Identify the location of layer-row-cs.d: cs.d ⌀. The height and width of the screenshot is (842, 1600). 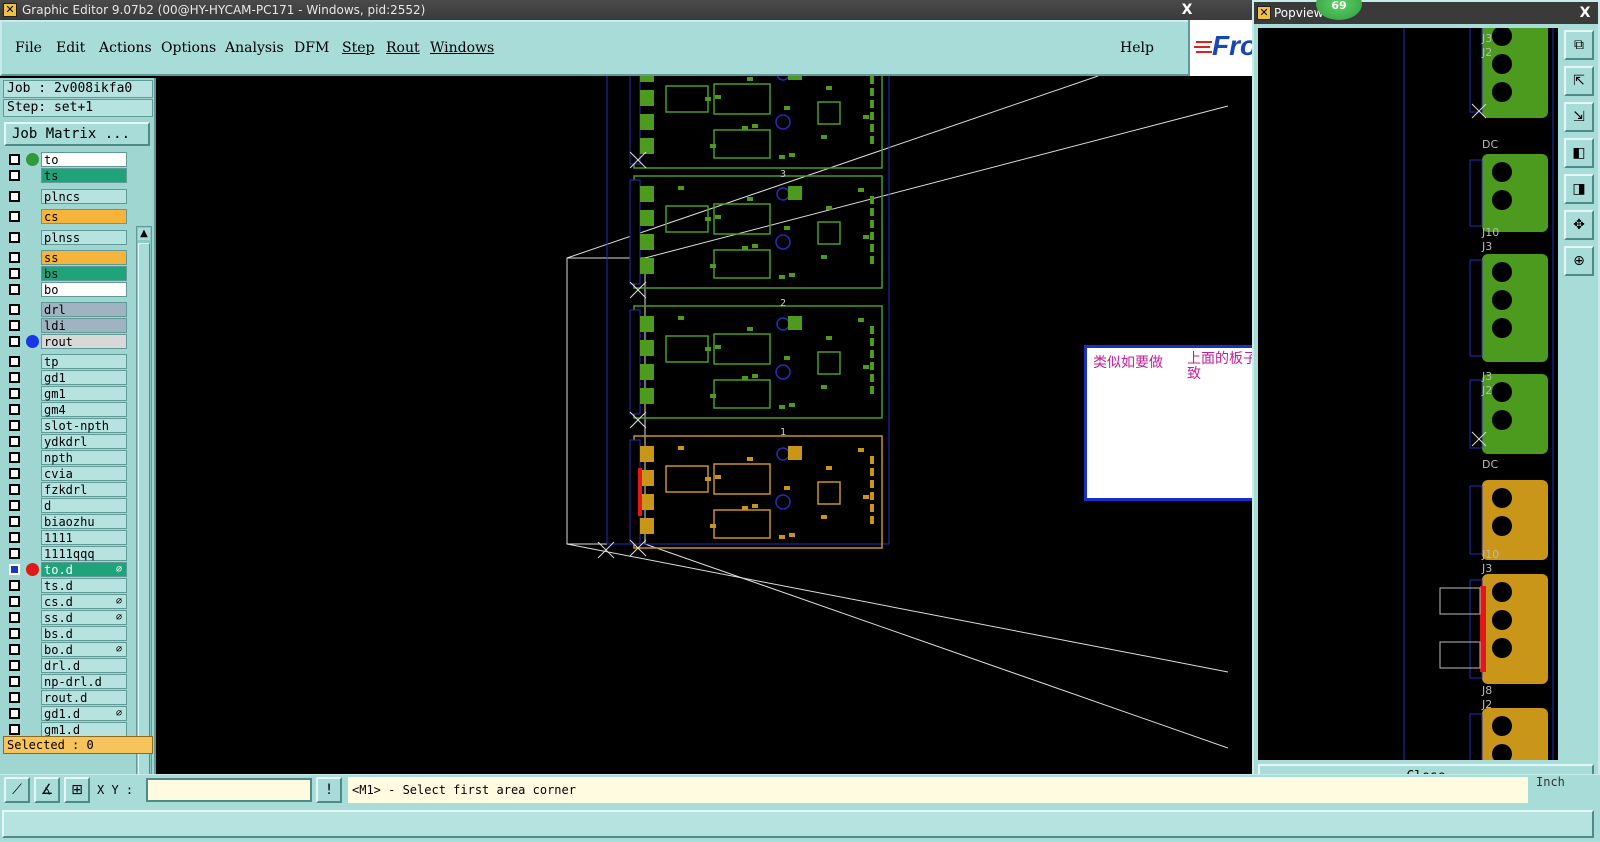
(68, 601).